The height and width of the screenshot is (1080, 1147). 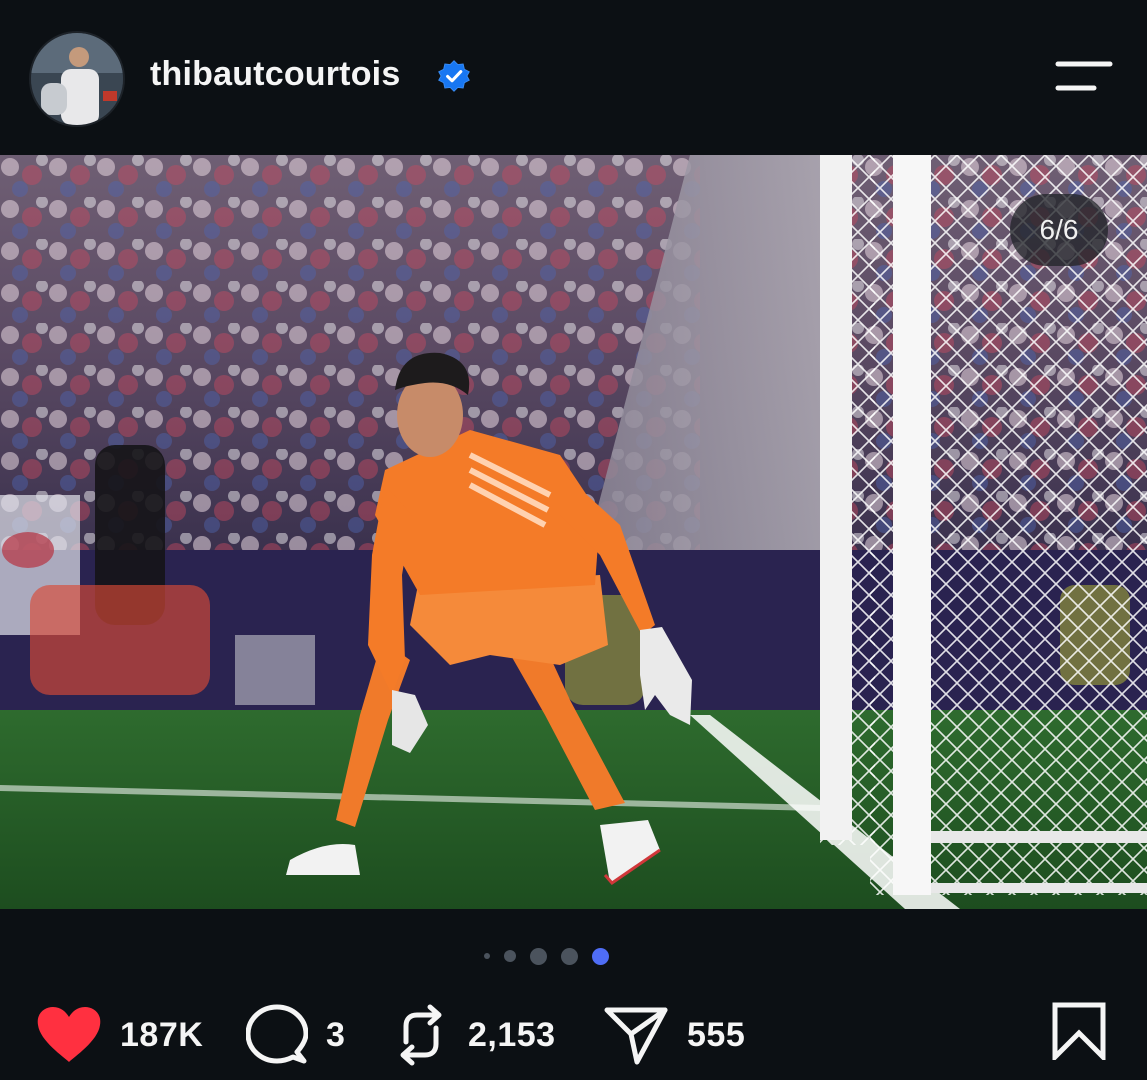 I want to click on heart-icon, so click(x=69, y=1034).